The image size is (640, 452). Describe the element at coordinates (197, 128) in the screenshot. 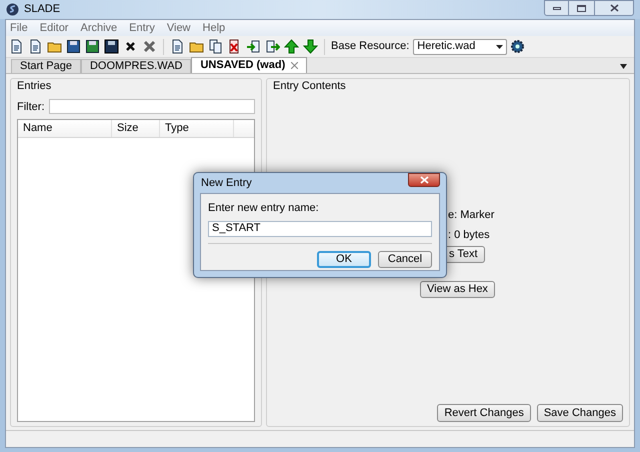

I see `column-header: Type` at that location.